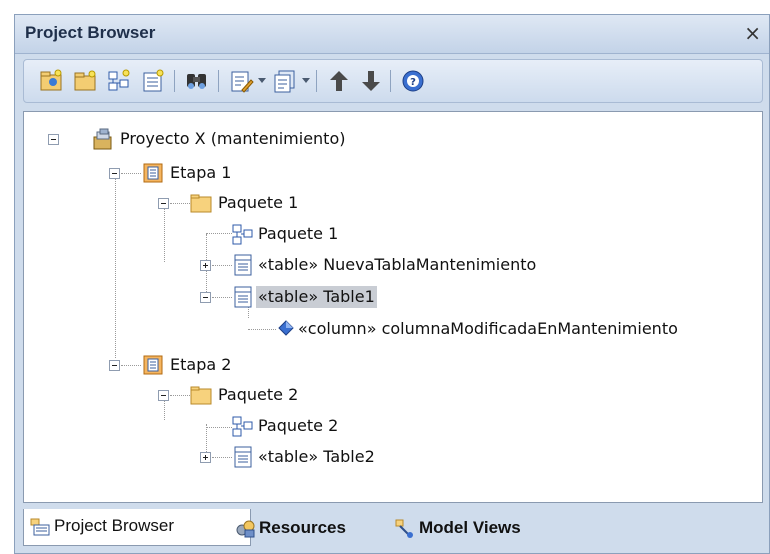 The height and width of the screenshot is (554, 770). I want to click on new-package-button, so click(85, 81).